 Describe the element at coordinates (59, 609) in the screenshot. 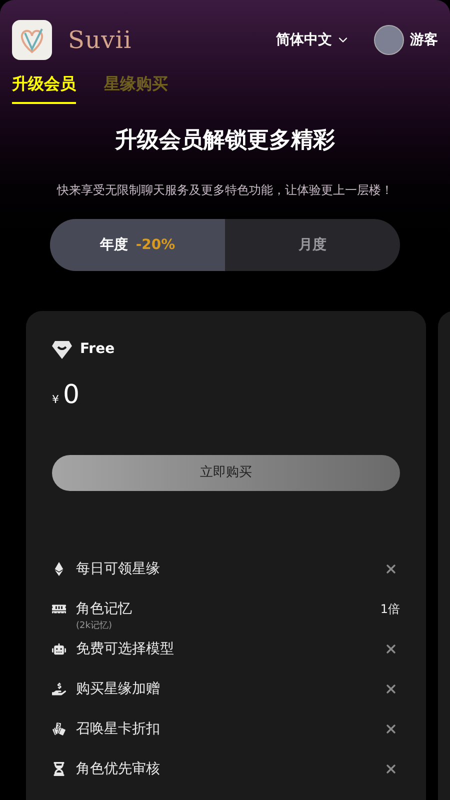

I see `memory-chip-icon` at that location.